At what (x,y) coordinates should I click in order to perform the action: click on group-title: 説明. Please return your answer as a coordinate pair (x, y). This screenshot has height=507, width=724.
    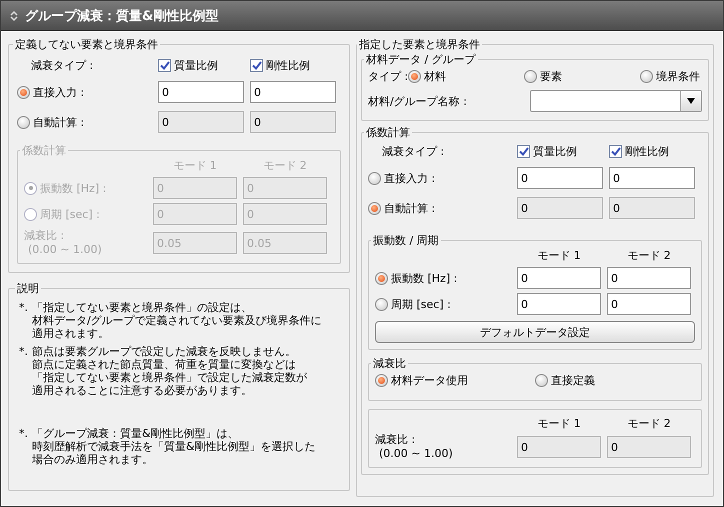
    Looking at the image, I should click on (28, 288).